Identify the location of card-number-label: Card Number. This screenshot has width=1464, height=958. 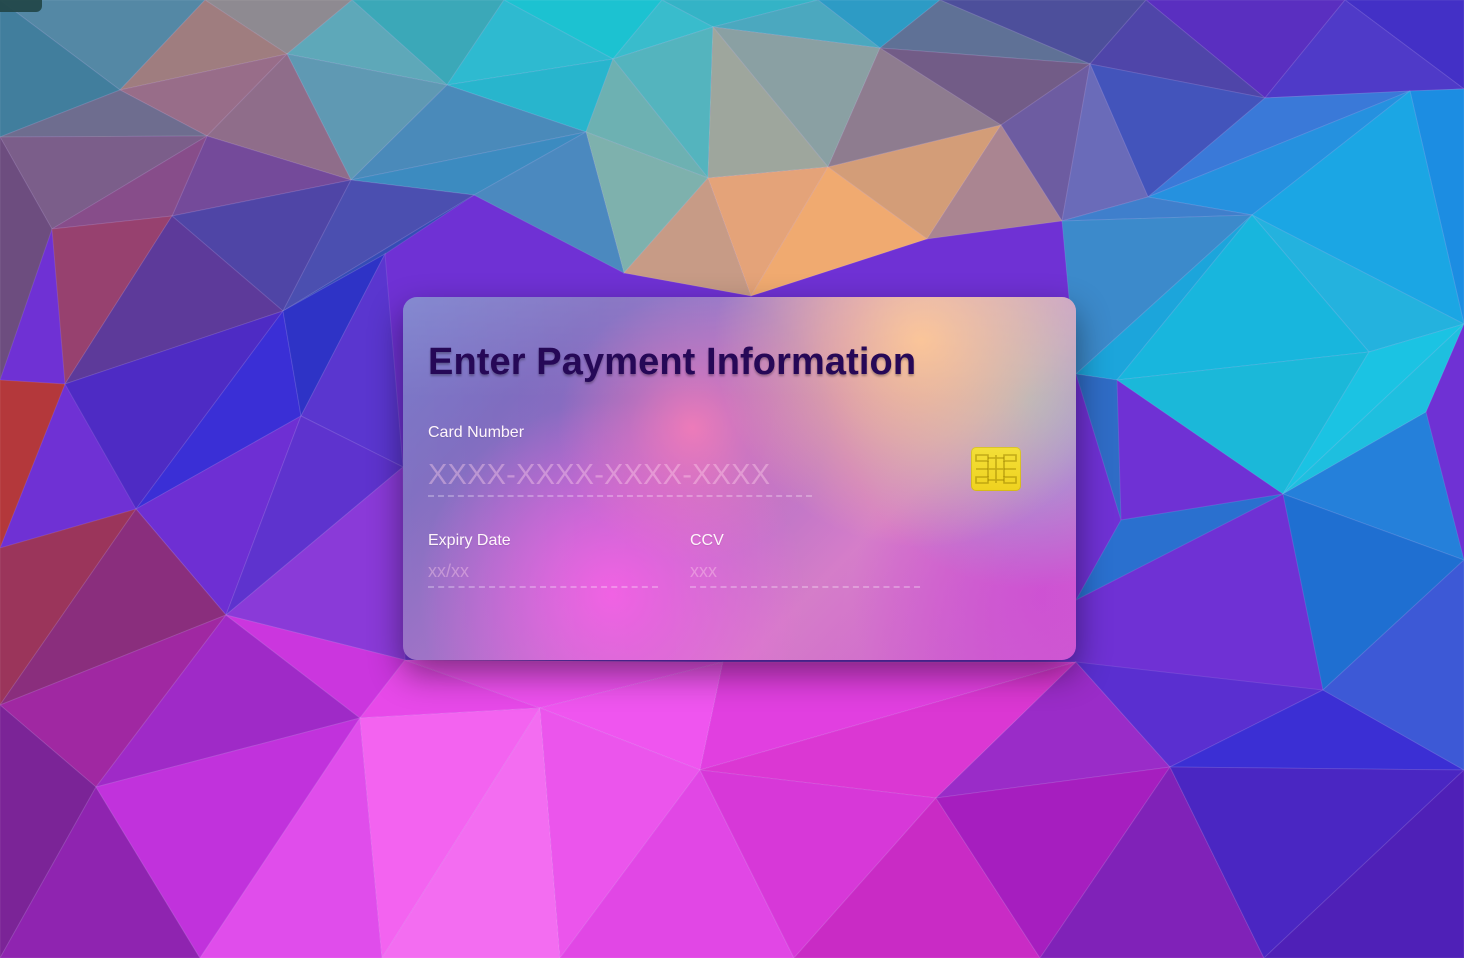
(476, 432).